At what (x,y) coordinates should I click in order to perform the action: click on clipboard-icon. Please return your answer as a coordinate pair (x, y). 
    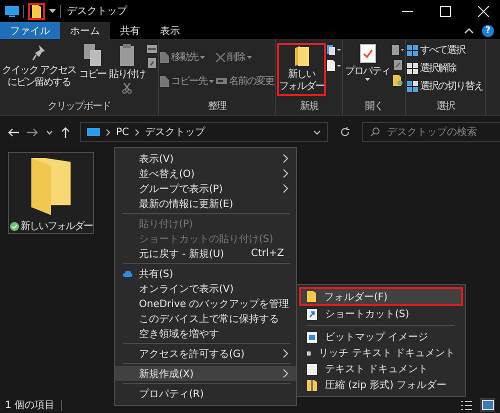
    Looking at the image, I should click on (127, 55).